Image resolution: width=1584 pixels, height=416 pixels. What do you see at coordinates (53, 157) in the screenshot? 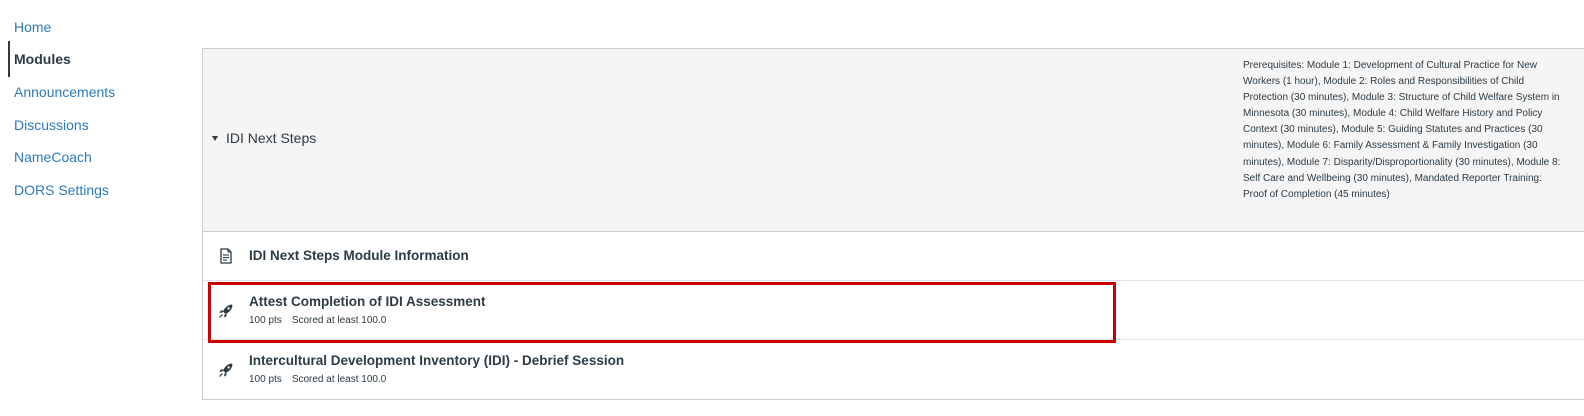
I see `nav-namecoach: NameCoach` at bounding box center [53, 157].